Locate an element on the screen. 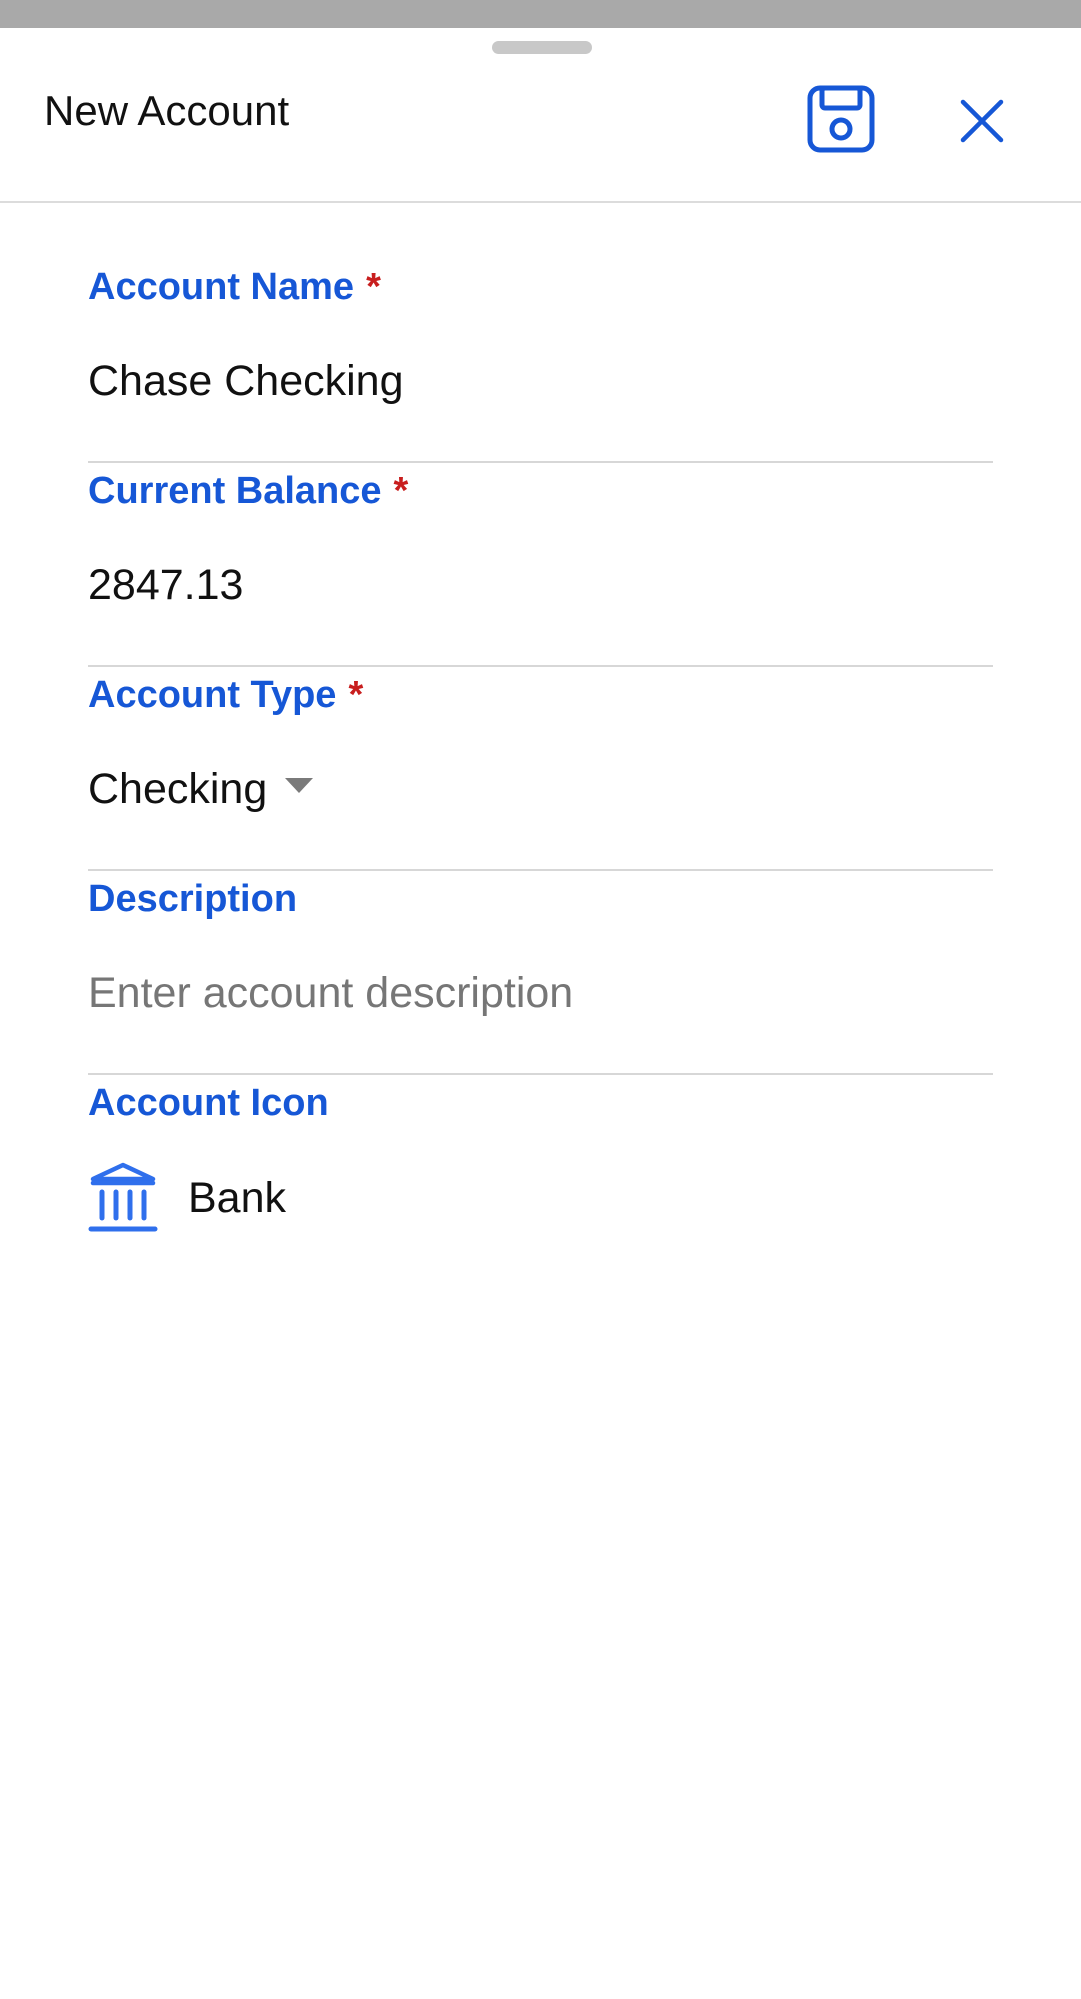 The height and width of the screenshot is (1999, 1081). save-button is located at coordinates (841, 119).